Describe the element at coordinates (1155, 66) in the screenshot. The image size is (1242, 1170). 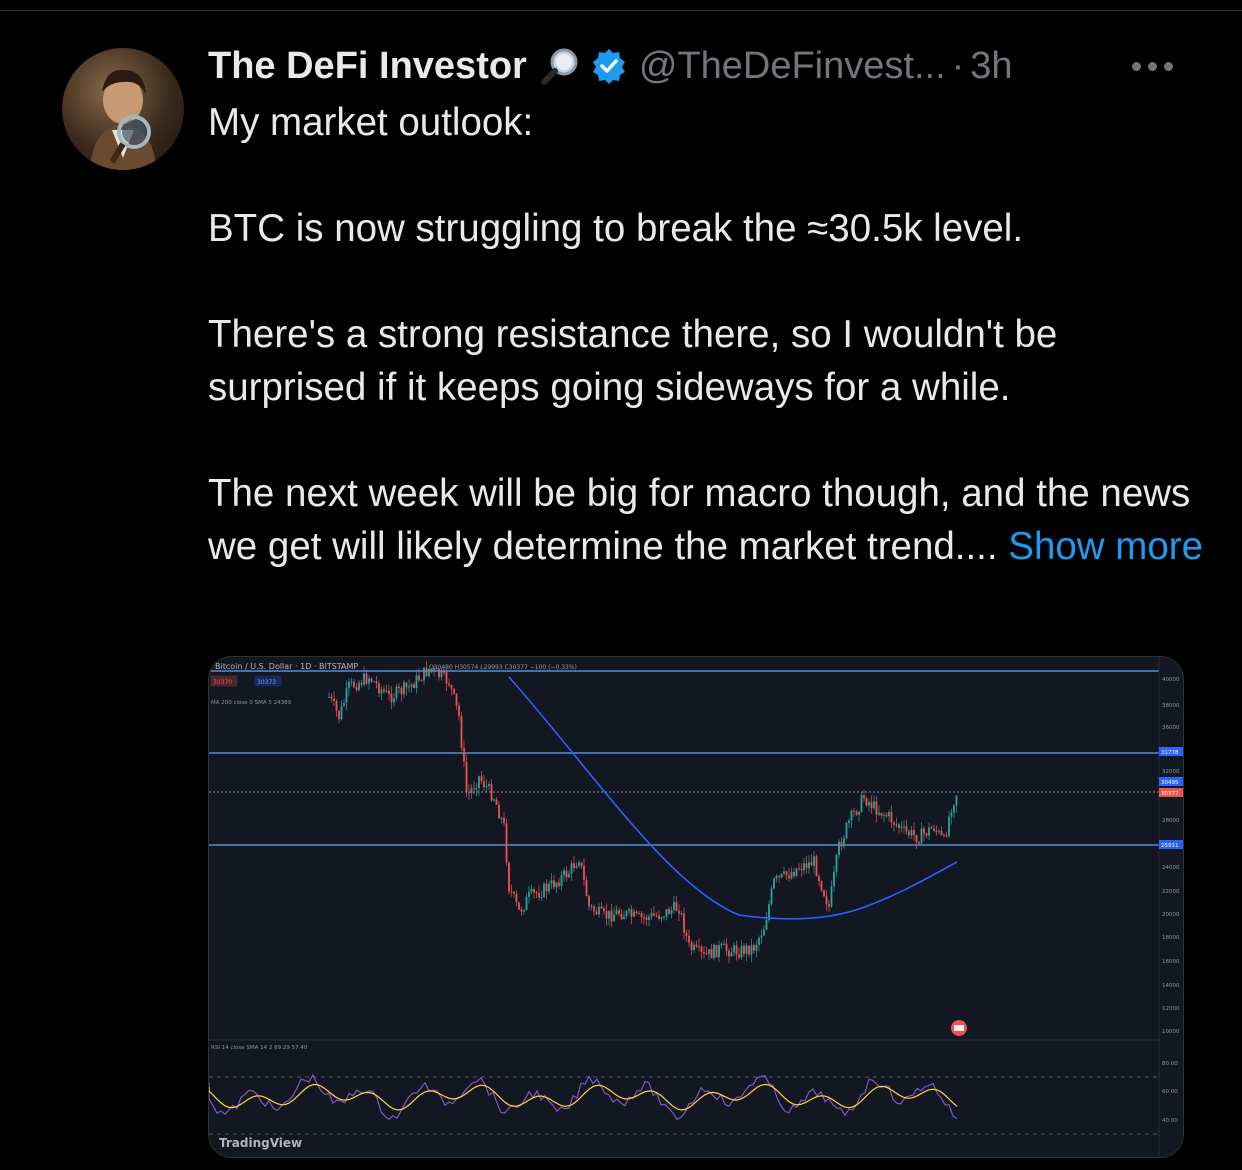
I see `more-horizontal-icon` at that location.